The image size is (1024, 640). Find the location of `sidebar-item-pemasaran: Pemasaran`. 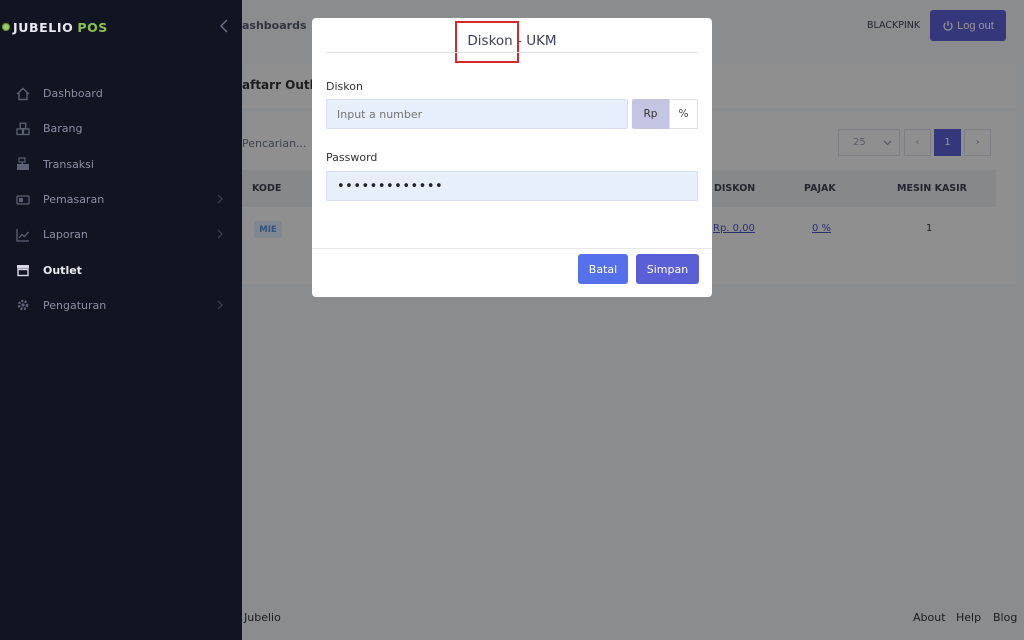

sidebar-item-pemasaran: Pemasaran is located at coordinates (121, 199).